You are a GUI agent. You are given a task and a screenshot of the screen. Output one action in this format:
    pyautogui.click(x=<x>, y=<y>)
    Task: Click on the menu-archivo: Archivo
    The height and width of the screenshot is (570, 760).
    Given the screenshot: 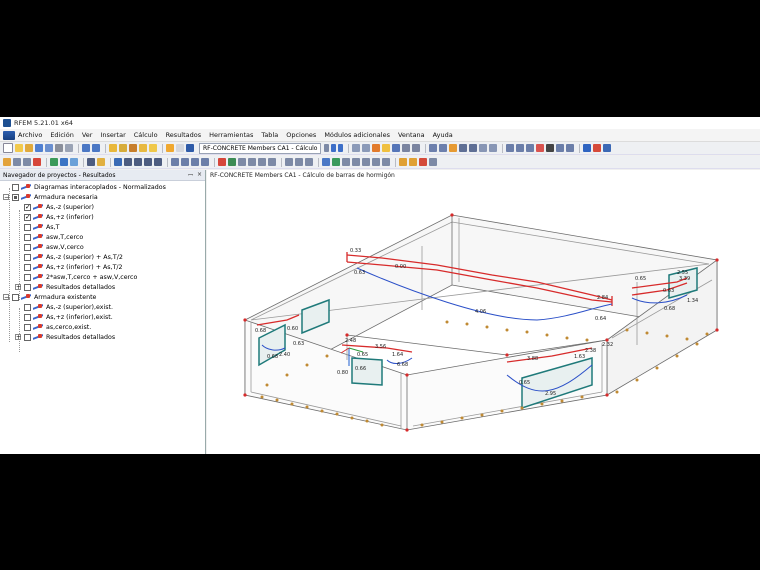 What is the action you would take?
    pyautogui.click(x=30, y=135)
    